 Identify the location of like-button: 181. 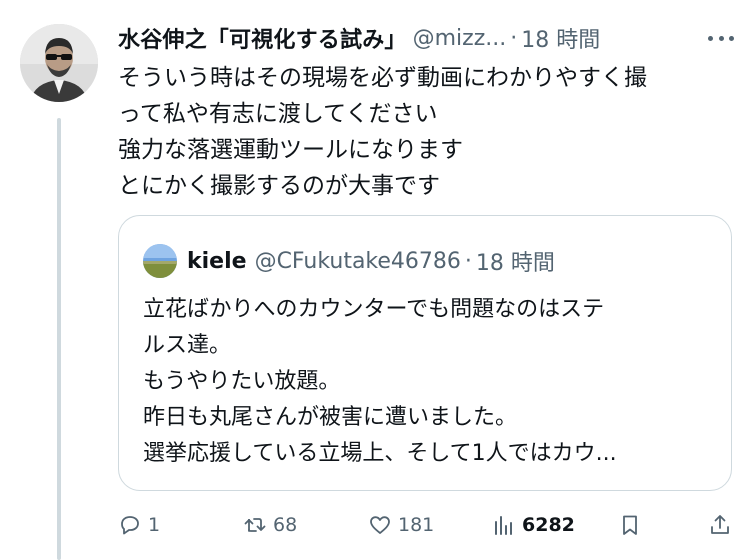
(401, 525).